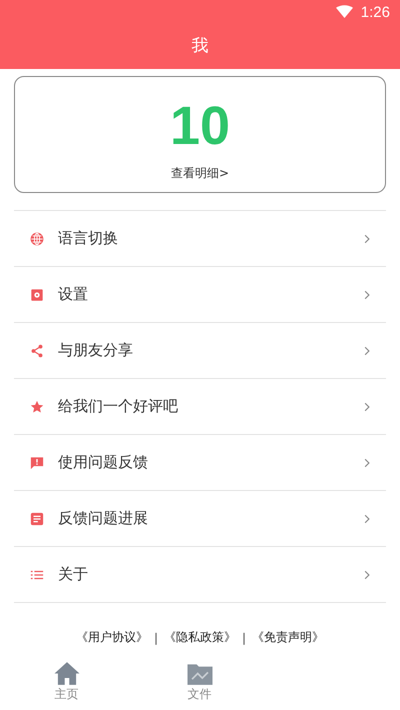  Describe the element at coordinates (37, 463) in the screenshot. I see `feedback-icon` at that location.